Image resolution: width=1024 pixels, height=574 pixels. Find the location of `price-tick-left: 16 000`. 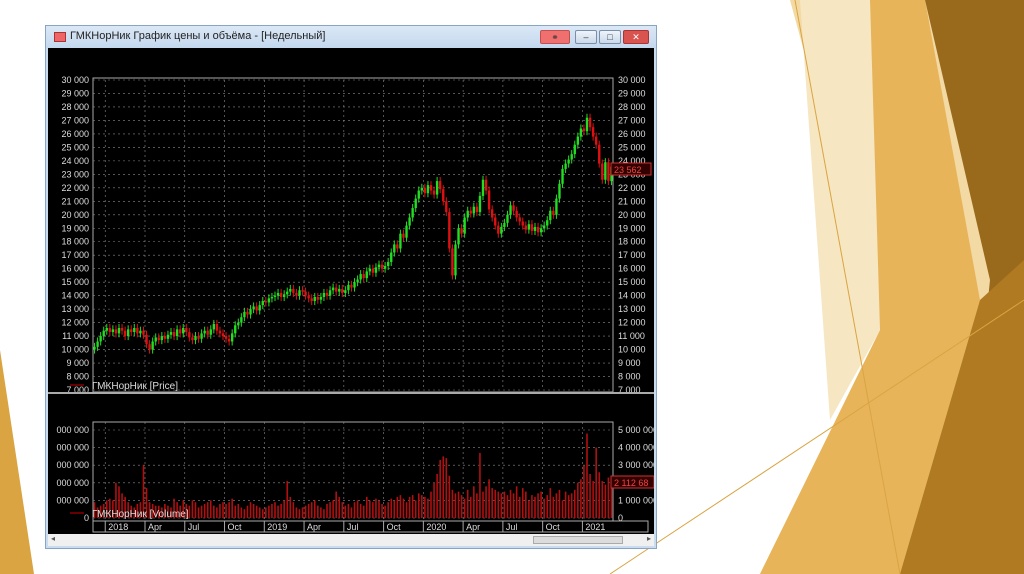

price-tick-left: 16 000 is located at coordinates (75, 269).